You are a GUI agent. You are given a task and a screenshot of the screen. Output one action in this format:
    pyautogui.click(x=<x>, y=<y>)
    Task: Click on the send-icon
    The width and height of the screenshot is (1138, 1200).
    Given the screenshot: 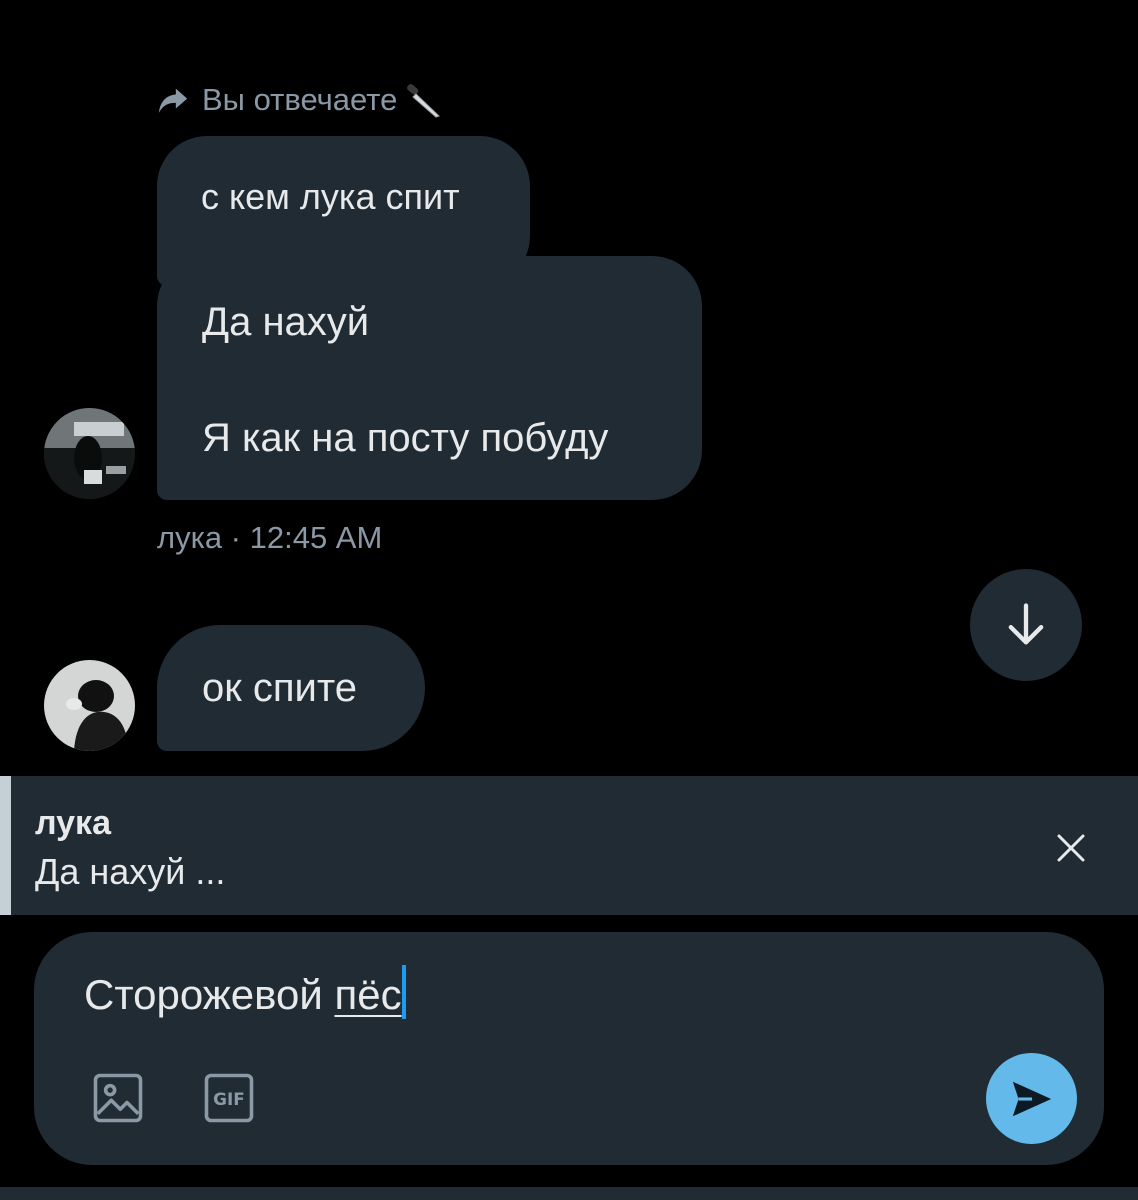 What is the action you would take?
    pyautogui.click(x=1031, y=1098)
    